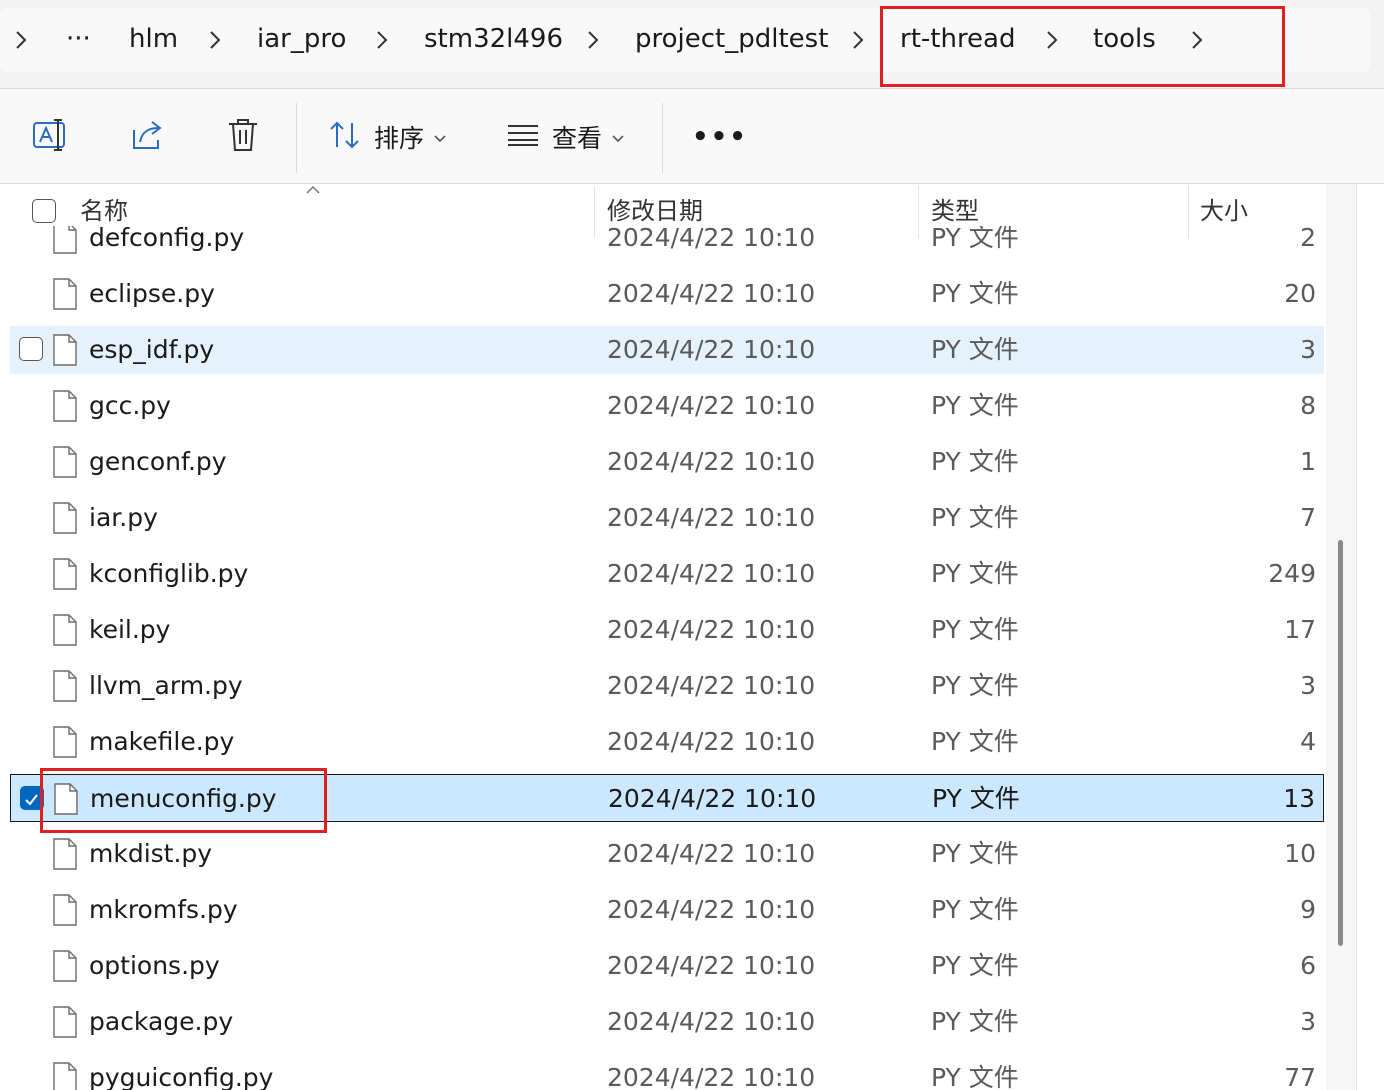 The image size is (1384, 1090). I want to click on file-name: genconf.py, so click(158, 461).